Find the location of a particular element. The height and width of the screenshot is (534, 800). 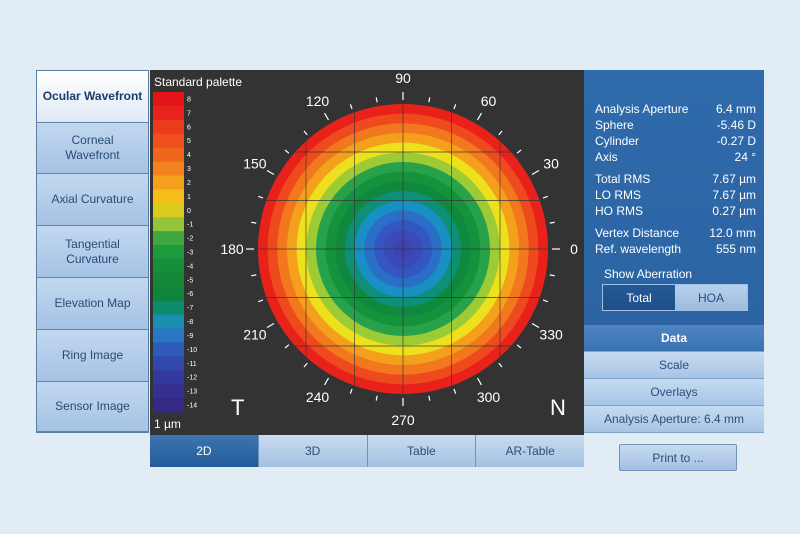

total-button: Total is located at coordinates (639, 297).